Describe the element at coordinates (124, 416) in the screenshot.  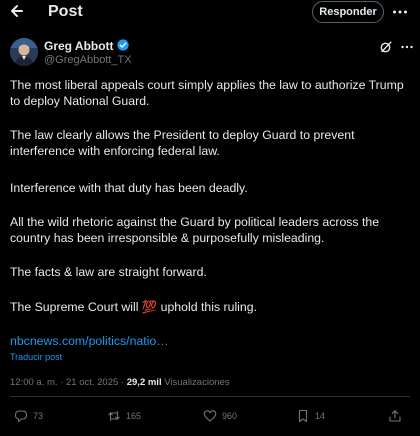
I see `repost-action: 165` at that location.